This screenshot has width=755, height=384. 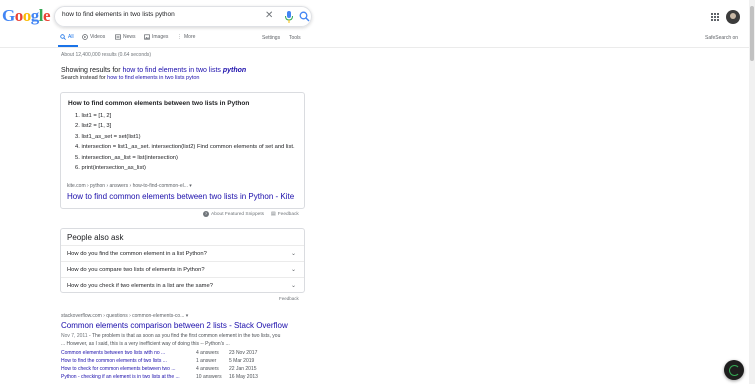 What do you see at coordinates (186, 37) in the screenshot?
I see `tab-more: ⋮ More` at bounding box center [186, 37].